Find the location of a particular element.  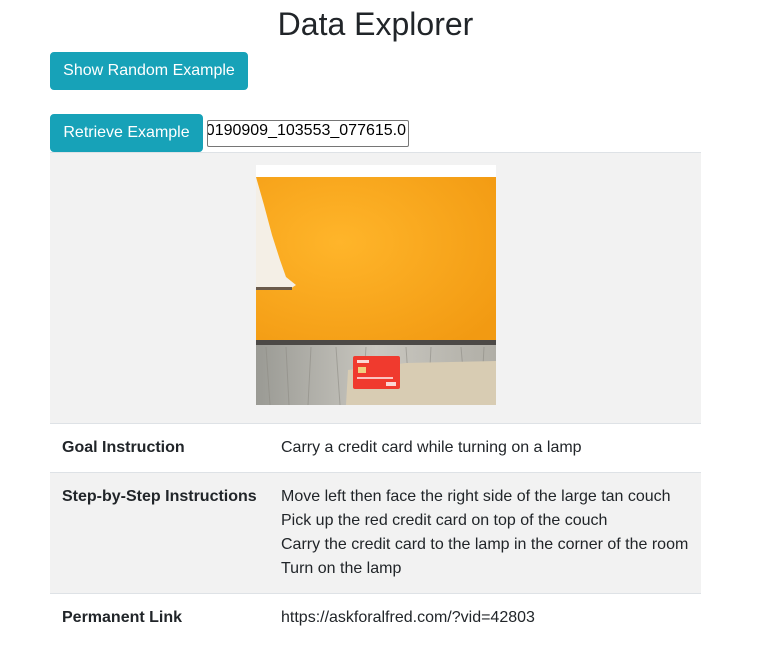

scene-image is located at coordinates (375, 285).